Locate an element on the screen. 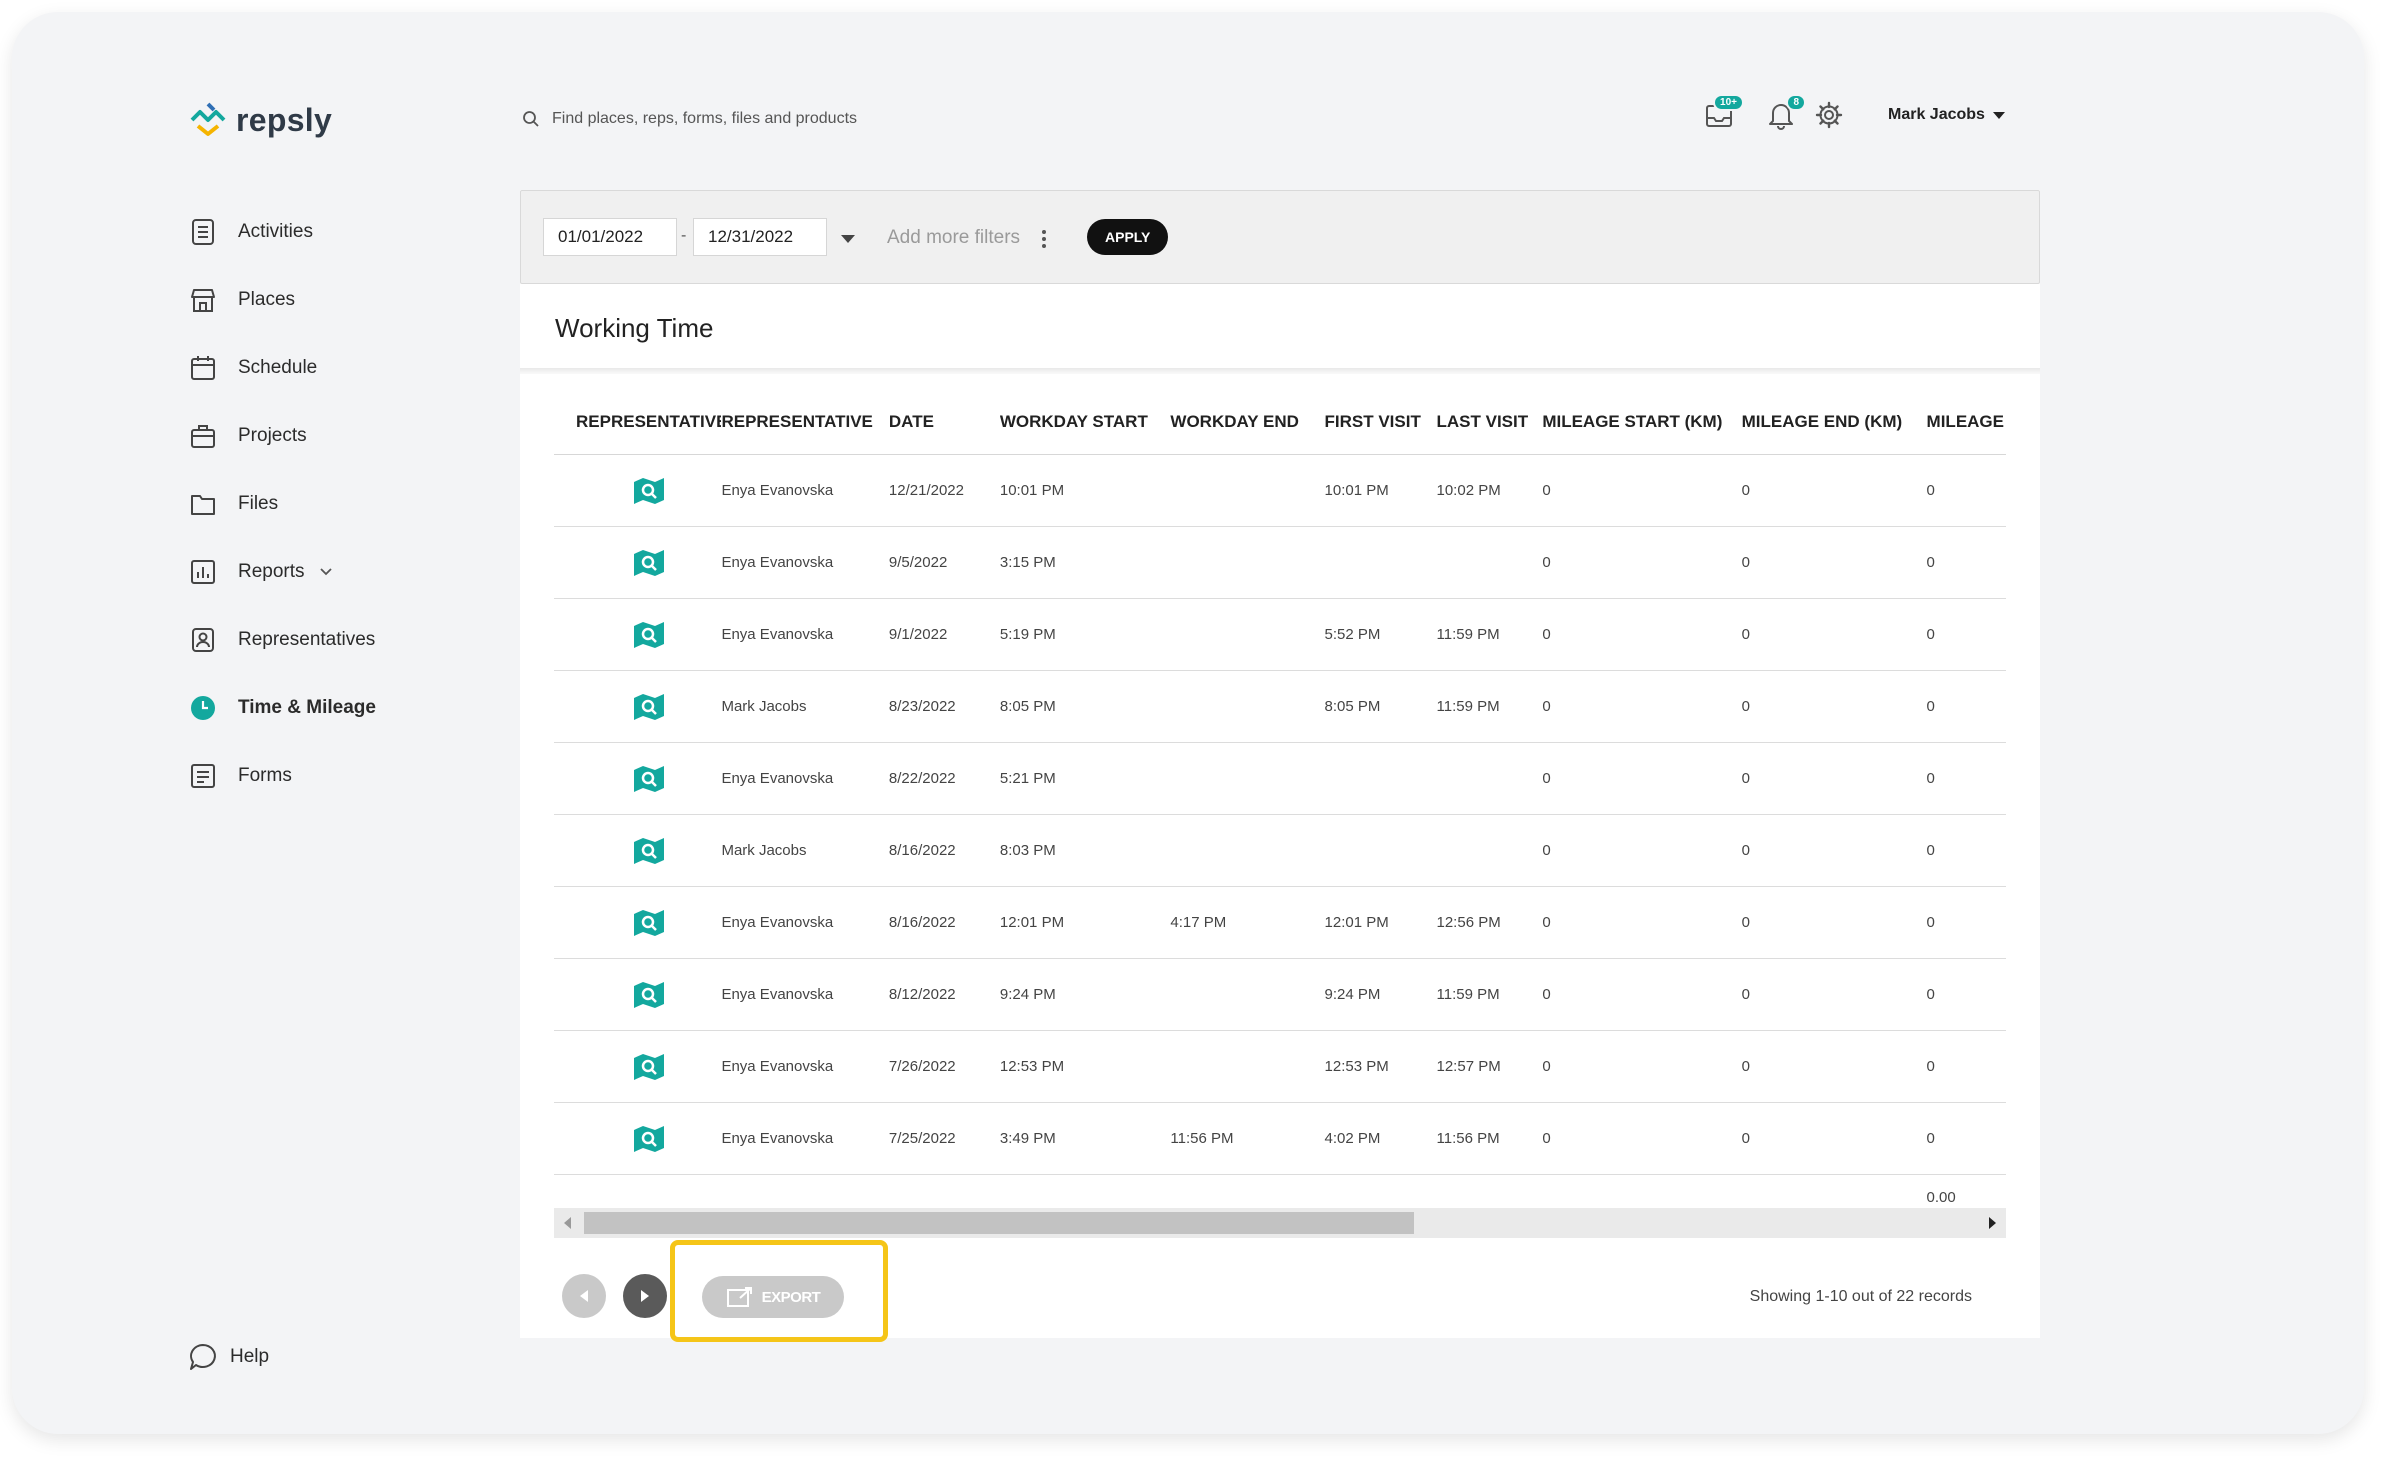 This screenshot has width=2404, height=1478. folder-icon is located at coordinates (203, 504).